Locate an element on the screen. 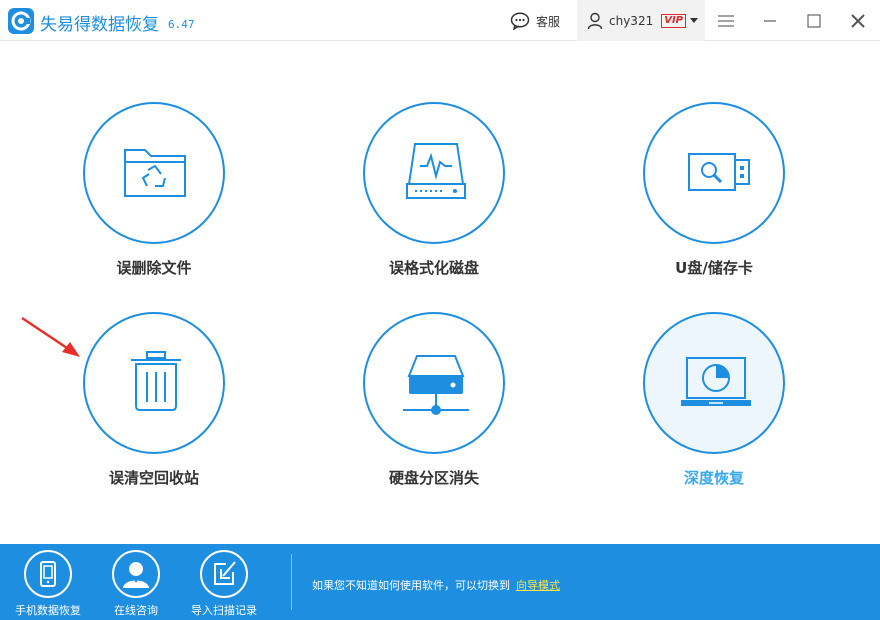 The image size is (880, 620). customer-service-button: 客服 is located at coordinates (535, 21).